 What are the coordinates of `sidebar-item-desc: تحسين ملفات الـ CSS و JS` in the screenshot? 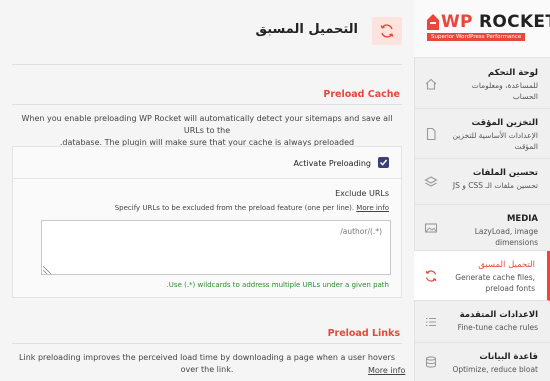 It's located at (495, 185).